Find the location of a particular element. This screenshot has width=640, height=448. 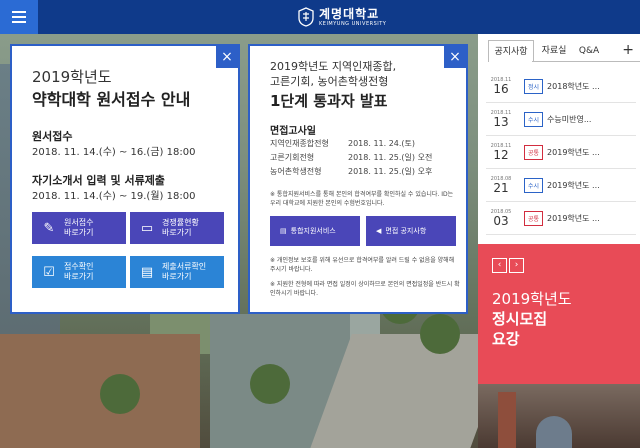

integrated-service-button: ▤ 통합지원서비스 is located at coordinates (315, 231).